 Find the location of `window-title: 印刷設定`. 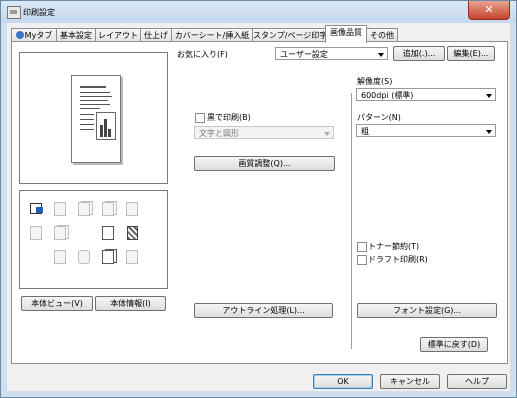

window-title: 印刷設定 is located at coordinates (39, 12).